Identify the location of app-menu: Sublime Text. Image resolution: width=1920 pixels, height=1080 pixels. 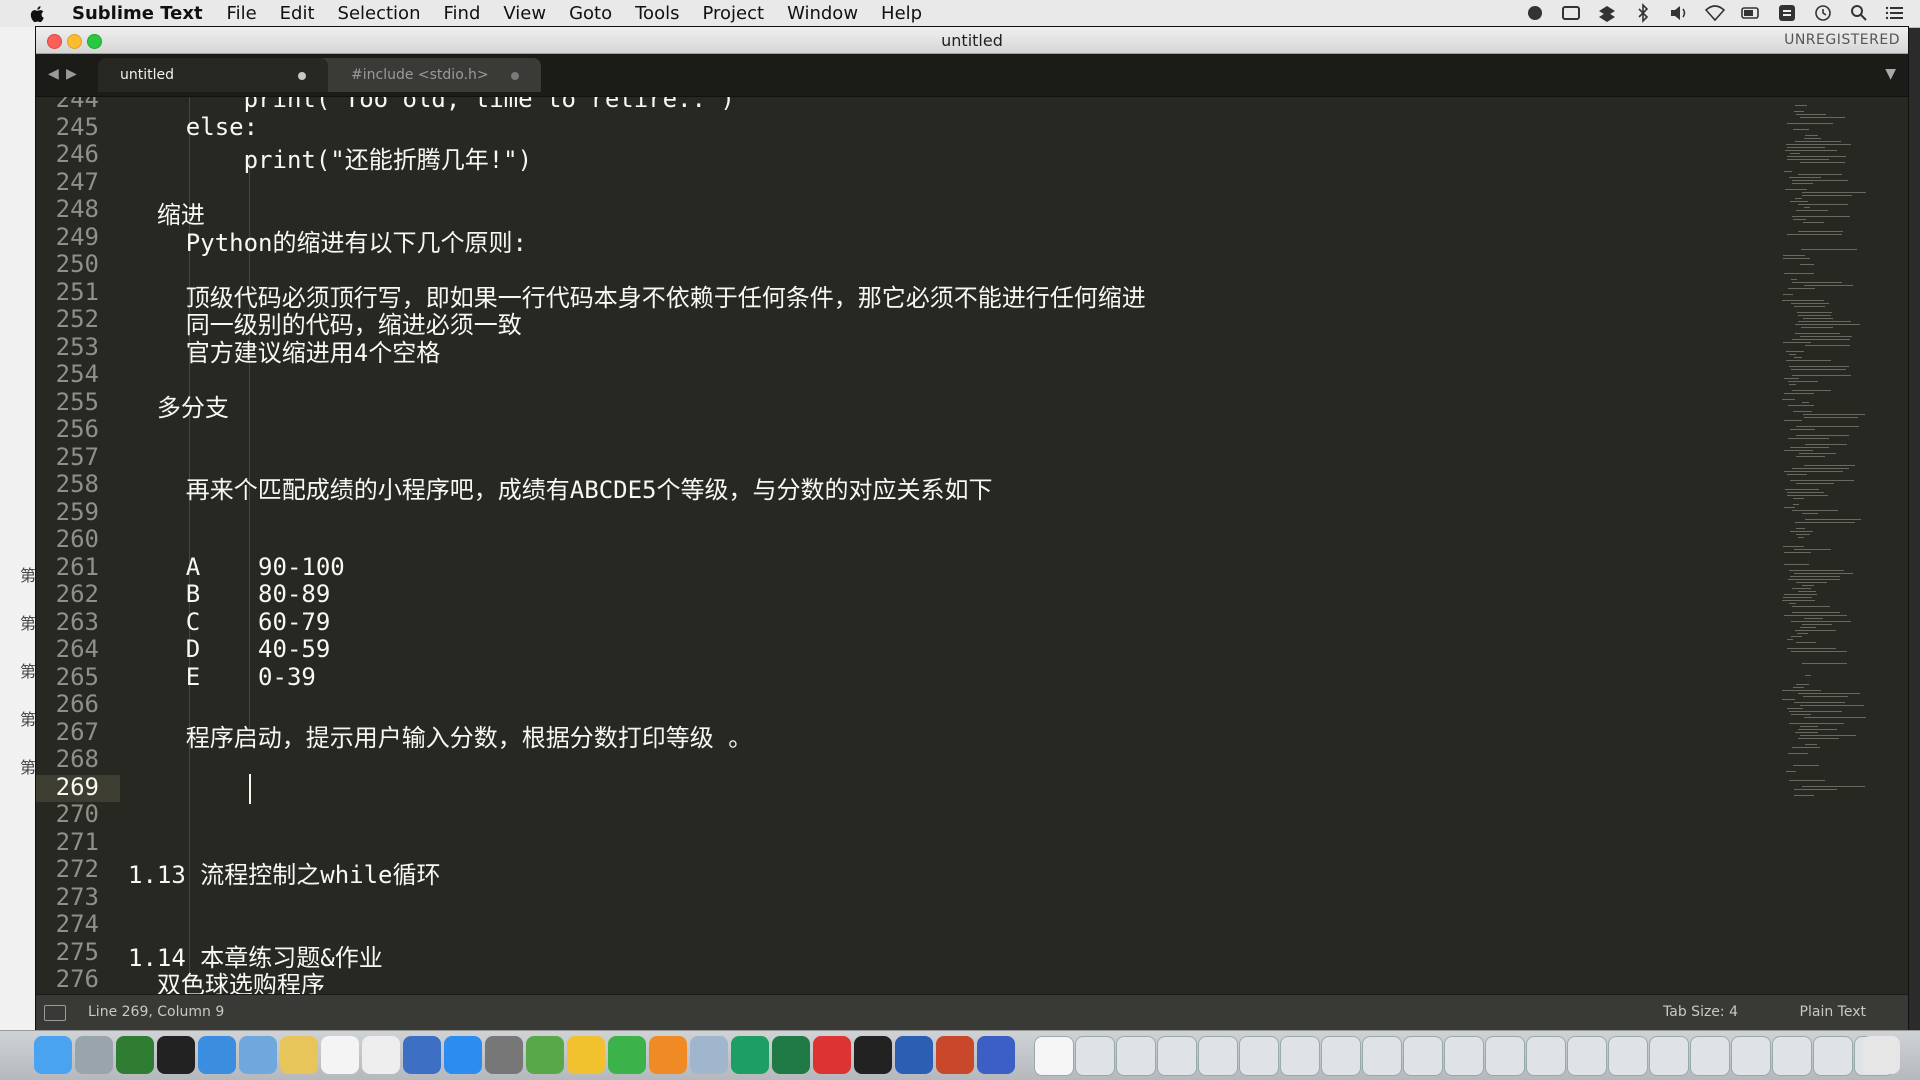
(137, 13).